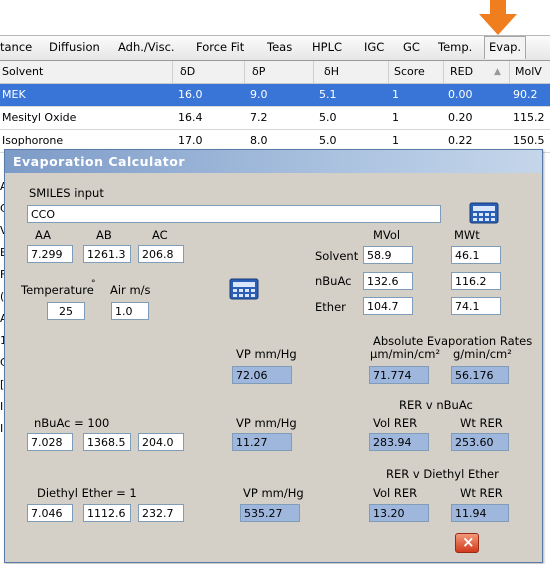 The width and height of the screenshot is (550, 564). What do you see at coordinates (482, 354) in the screenshot?
I see `abs-units-wt: g/min/cm²` at bounding box center [482, 354].